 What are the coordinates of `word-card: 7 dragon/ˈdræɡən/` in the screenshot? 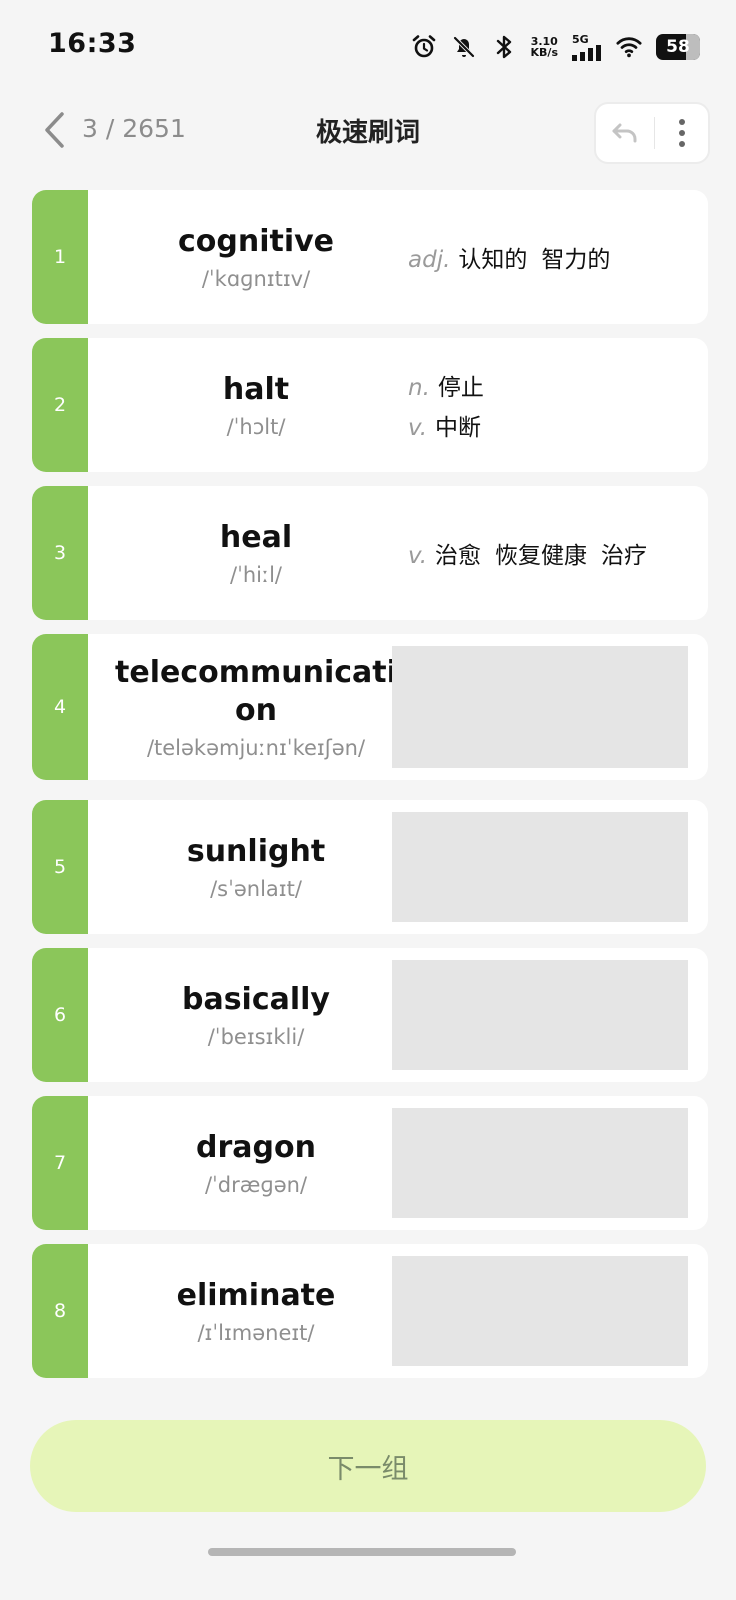 It's located at (370, 1163).